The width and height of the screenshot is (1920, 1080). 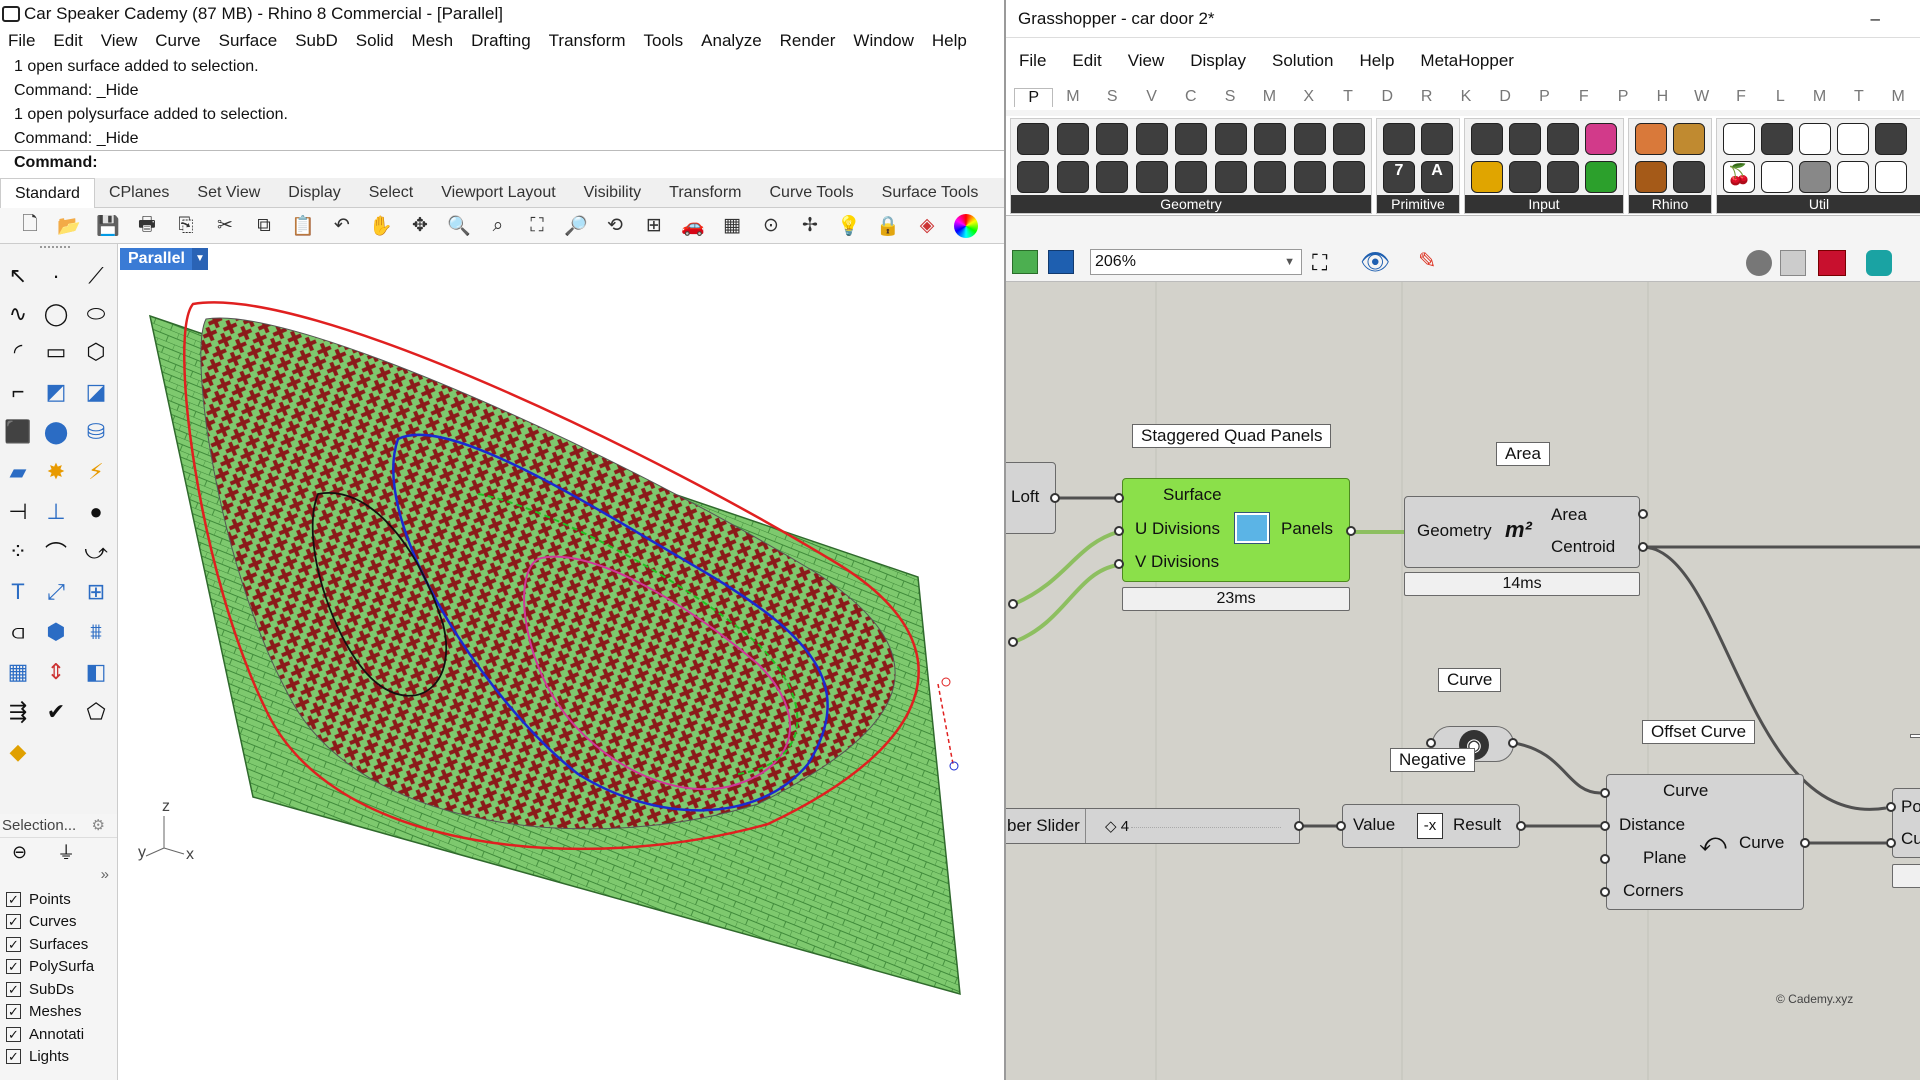 What do you see at coordinates (108, 226) in the screenshot?
I see `save-icon: 💾` at bounding box center [108, 226].